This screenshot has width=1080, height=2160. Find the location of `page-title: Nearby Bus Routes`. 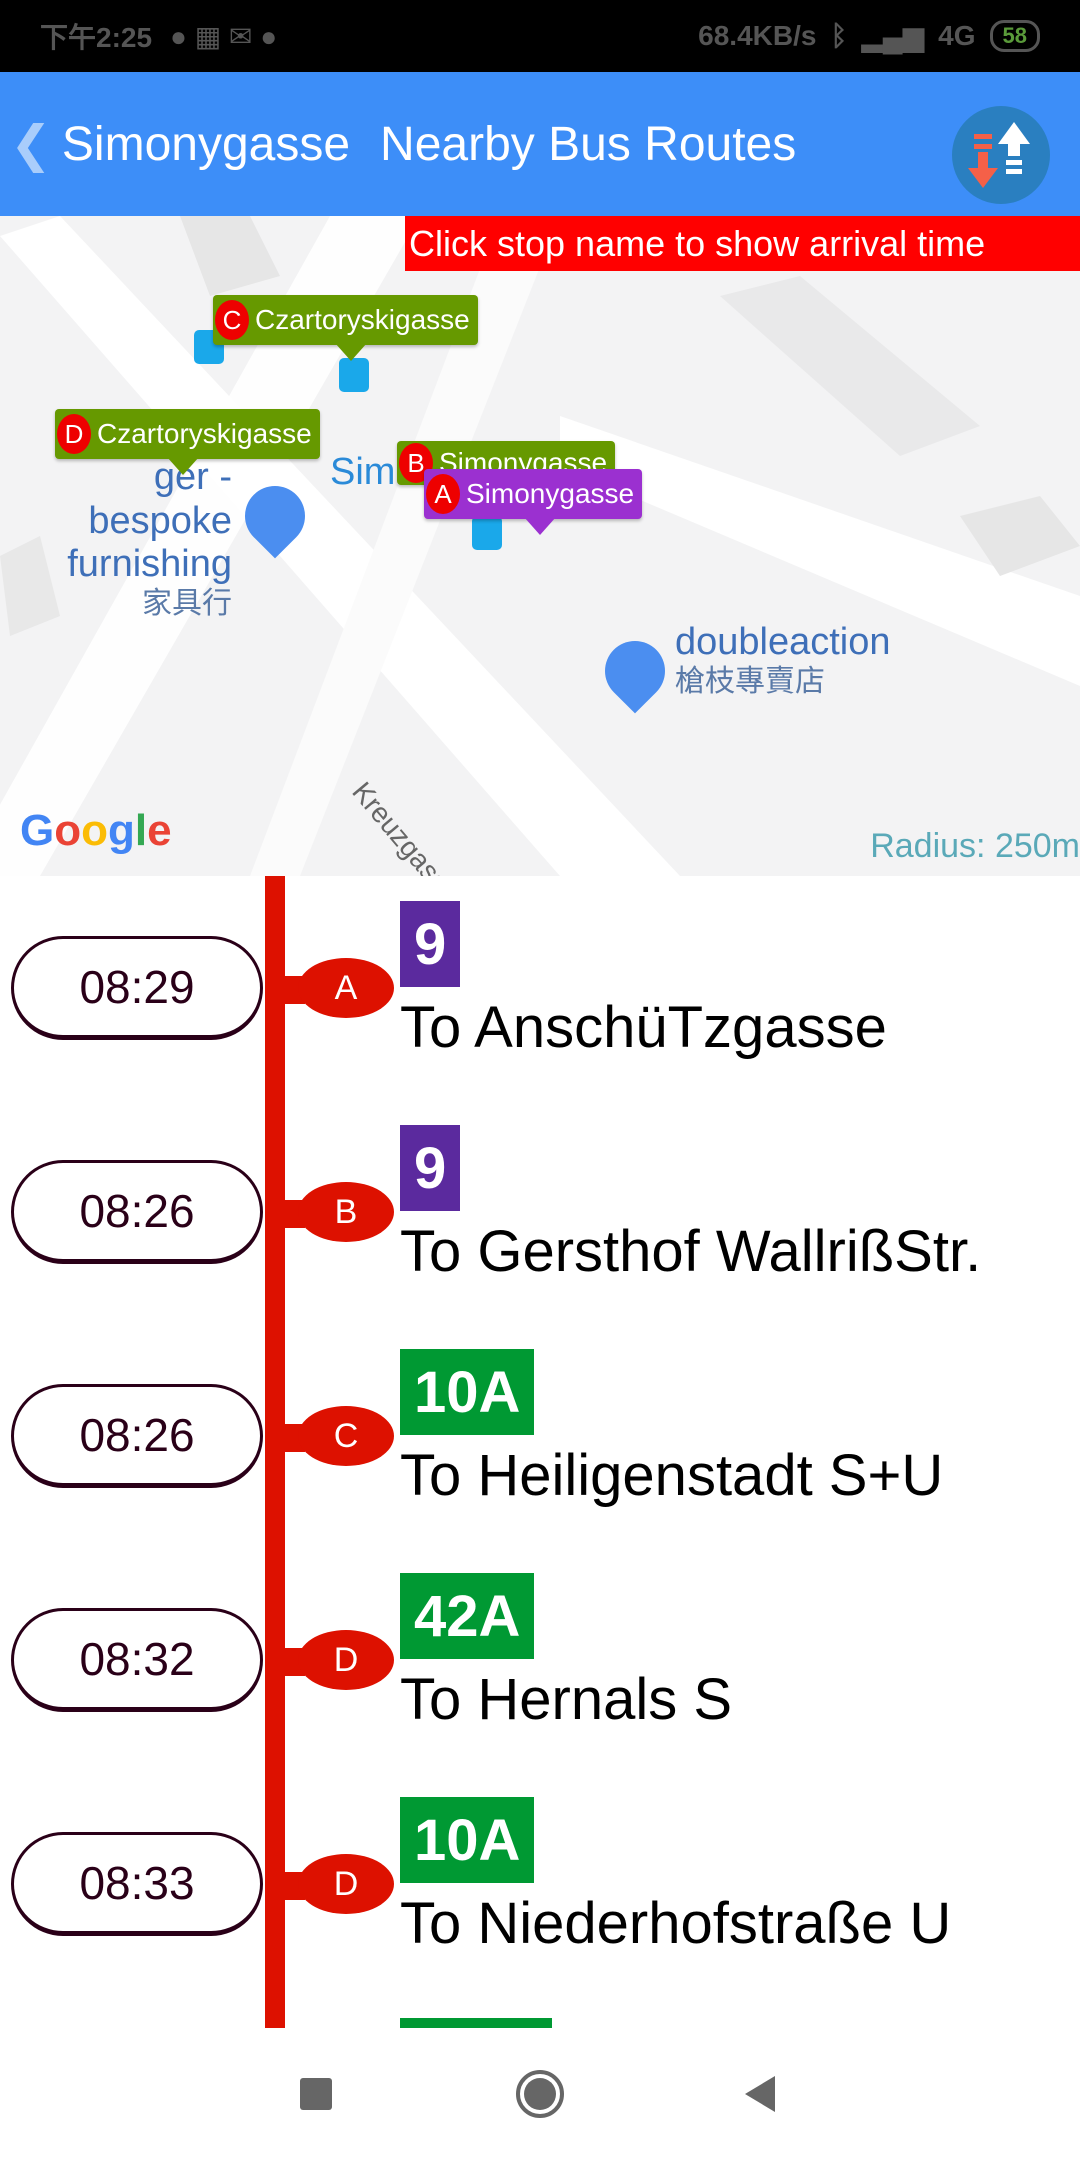

page-title: Nearby Bus Routes is located at coordinates (588, 144).